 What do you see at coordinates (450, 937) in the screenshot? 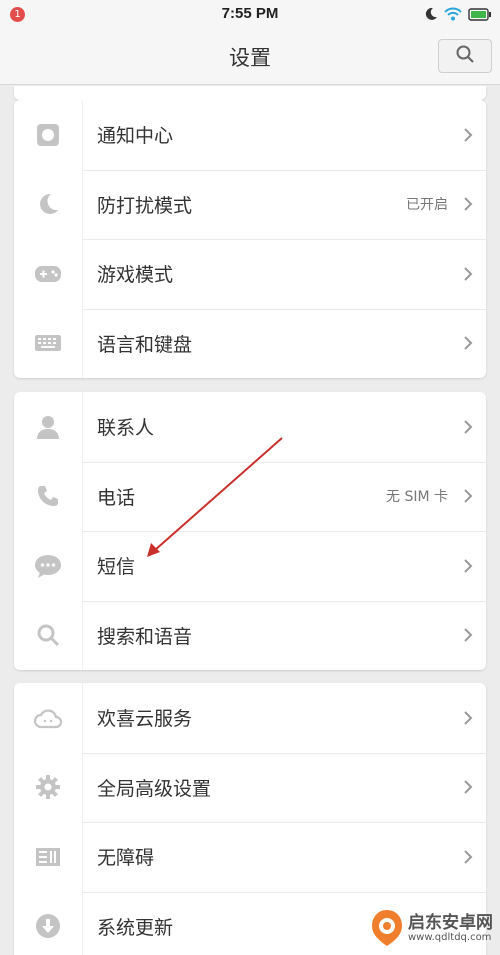
I see `watermark-url: www.qdltdq.com` at bounding box center [450, 937].